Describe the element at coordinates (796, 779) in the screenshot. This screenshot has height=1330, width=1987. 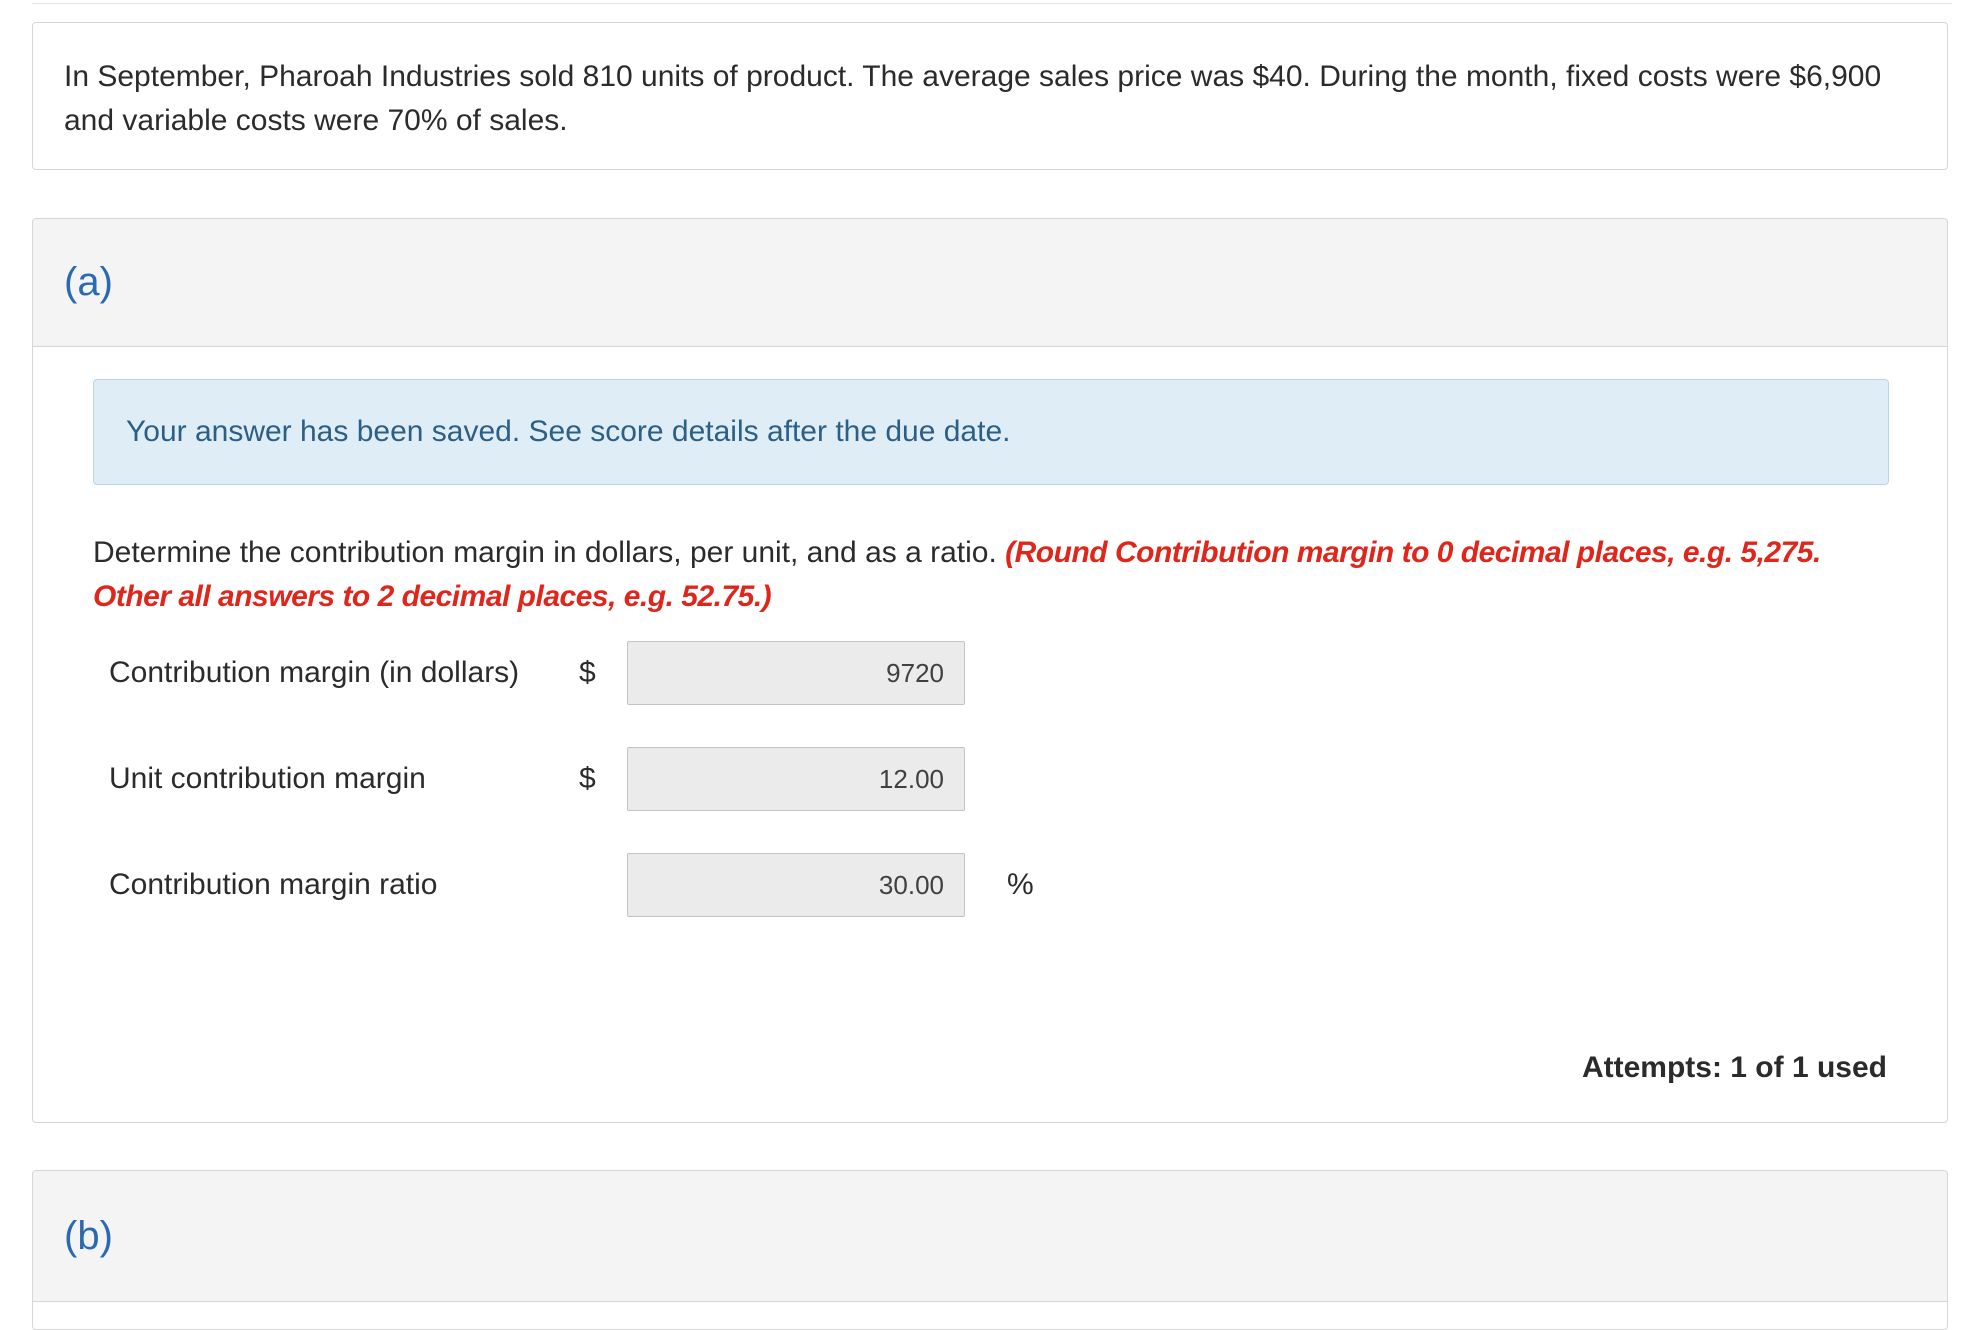
I see `unit-contribution-margin-input: 12.00` at that location.